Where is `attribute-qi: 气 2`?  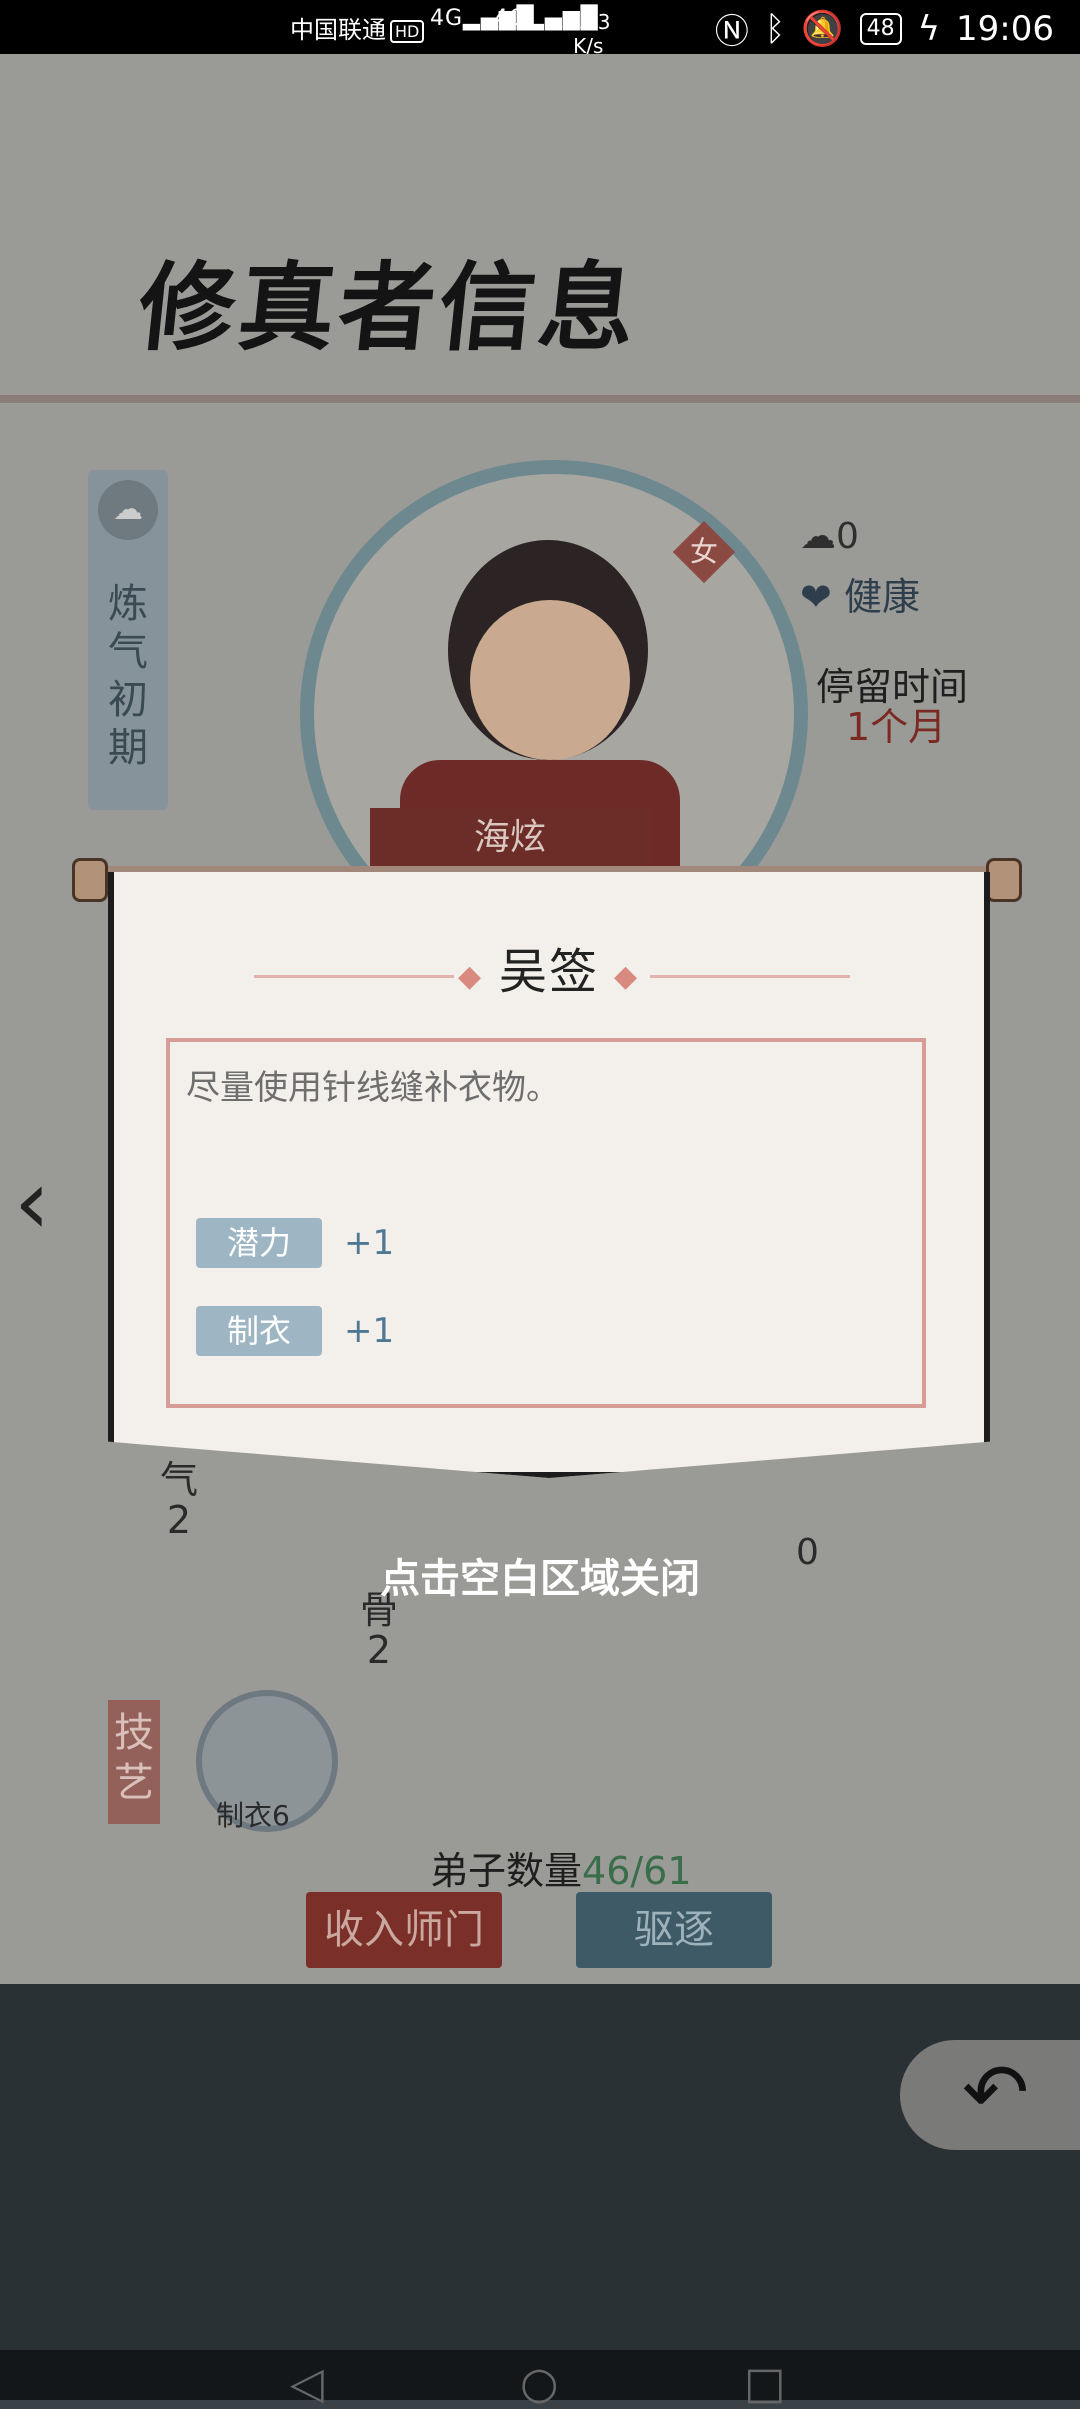 attribute-qi: 气 2 is located at coordinates (179, 1500).